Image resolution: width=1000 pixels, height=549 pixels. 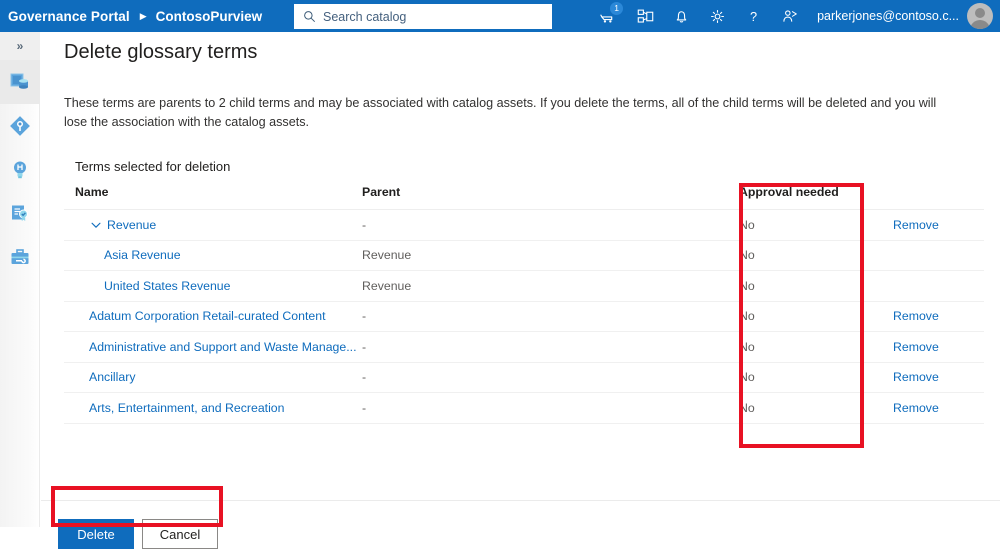 I want to click on glossary-certificate-icon, so click(x=20, y=213).